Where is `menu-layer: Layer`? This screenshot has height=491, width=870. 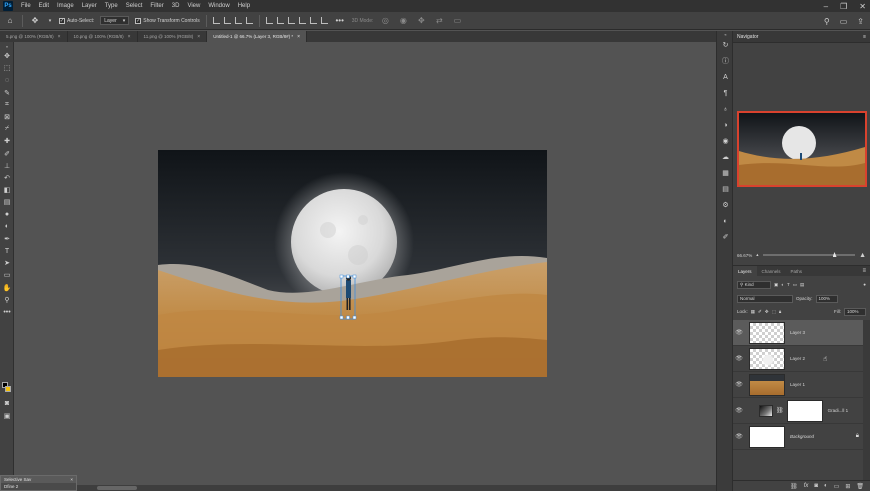
menu-layer: Layer is located at coordinates (89, 6).